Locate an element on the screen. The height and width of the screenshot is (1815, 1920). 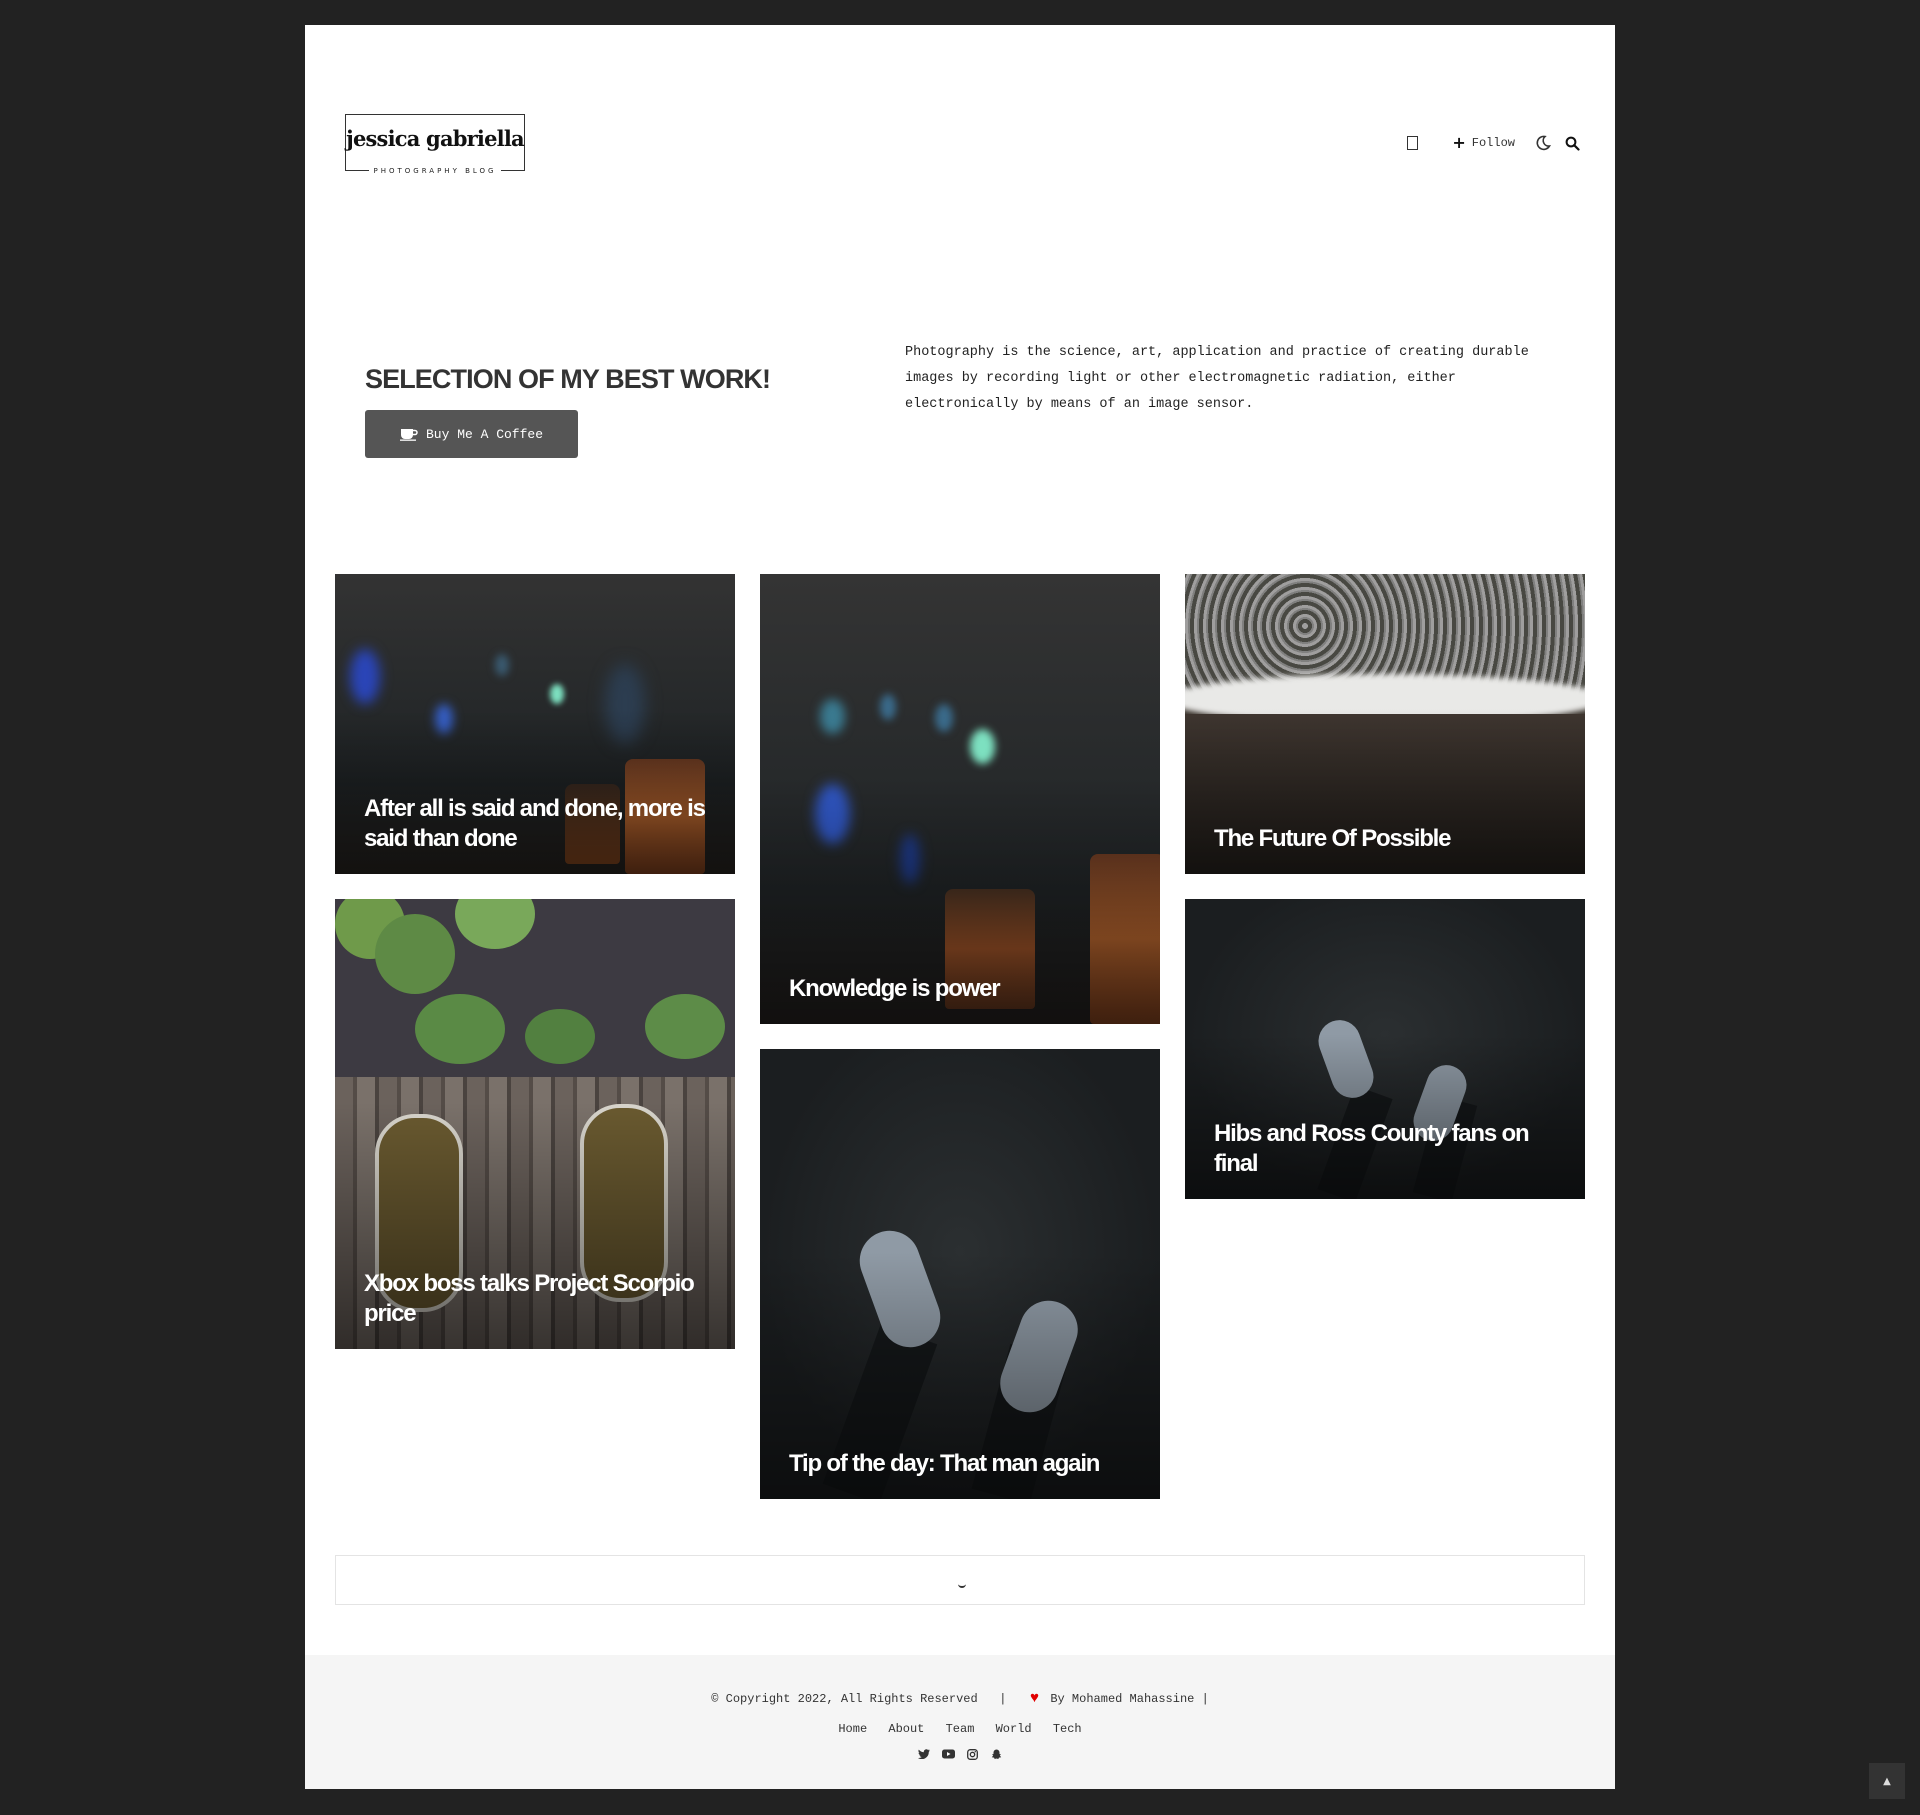
page-title: SELECTION OF MY BEST WORK! is located at coordinates (568, 379).